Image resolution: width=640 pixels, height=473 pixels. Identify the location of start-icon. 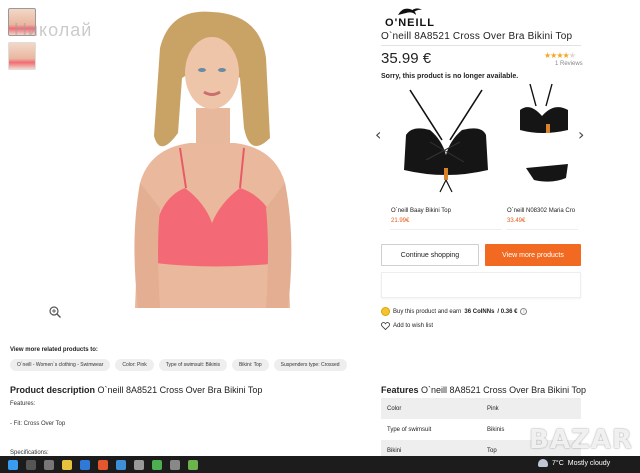
(13, 464).